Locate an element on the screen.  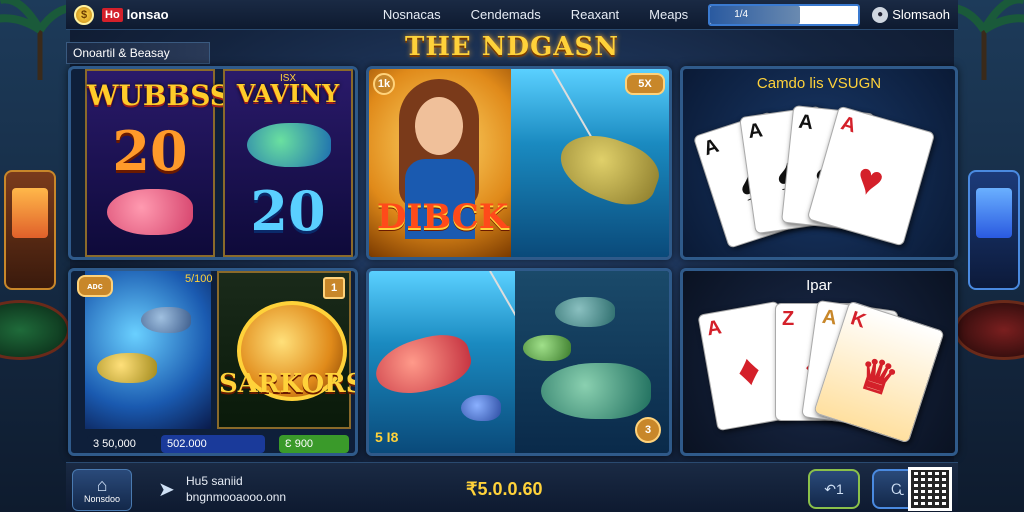
undo-button: ↶1 is located at coordinates (834, 489).